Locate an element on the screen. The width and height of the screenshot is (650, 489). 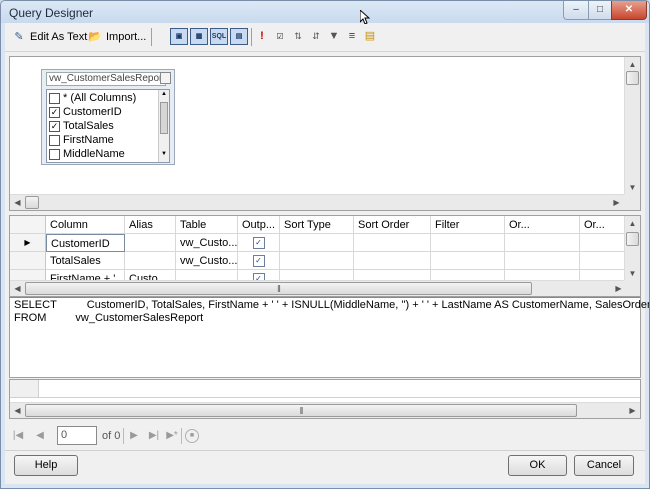
column-item-customerid: ✓ CustomerID is located at coordinates (85, 112).